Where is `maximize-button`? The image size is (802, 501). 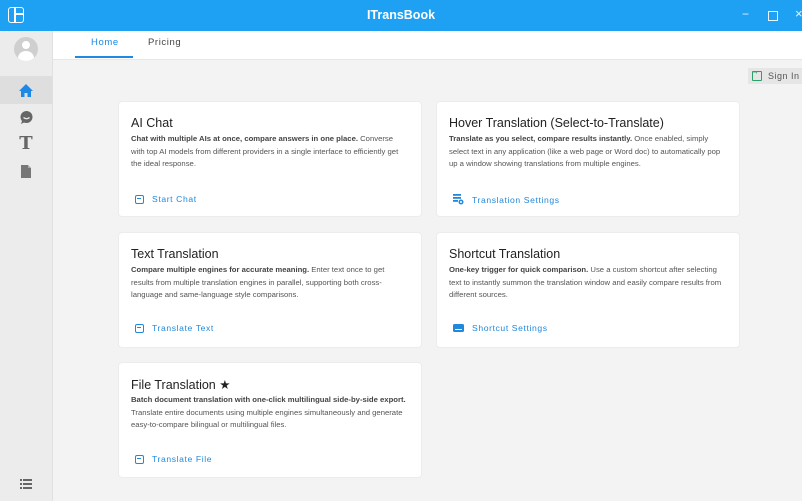 maximize-button is located at coordinates (773, 16).